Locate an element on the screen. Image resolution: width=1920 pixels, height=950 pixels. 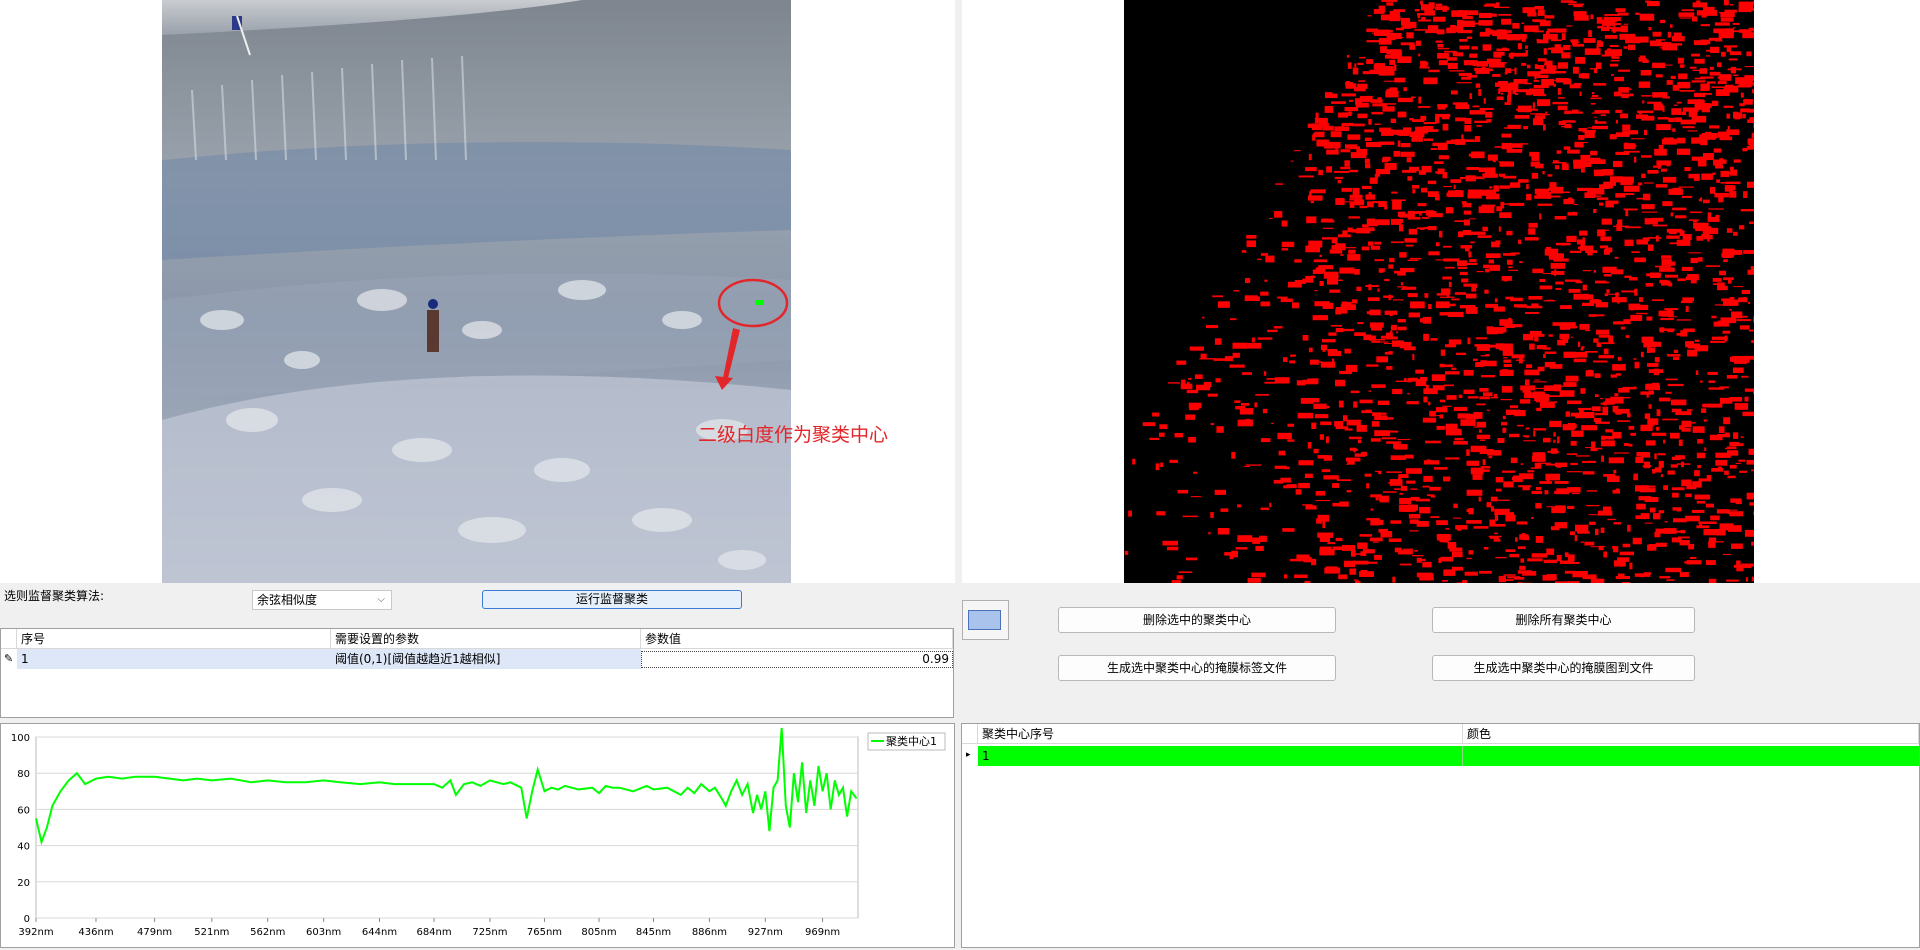
x-tick-label: 805nm is located at coordinates (598, 932).